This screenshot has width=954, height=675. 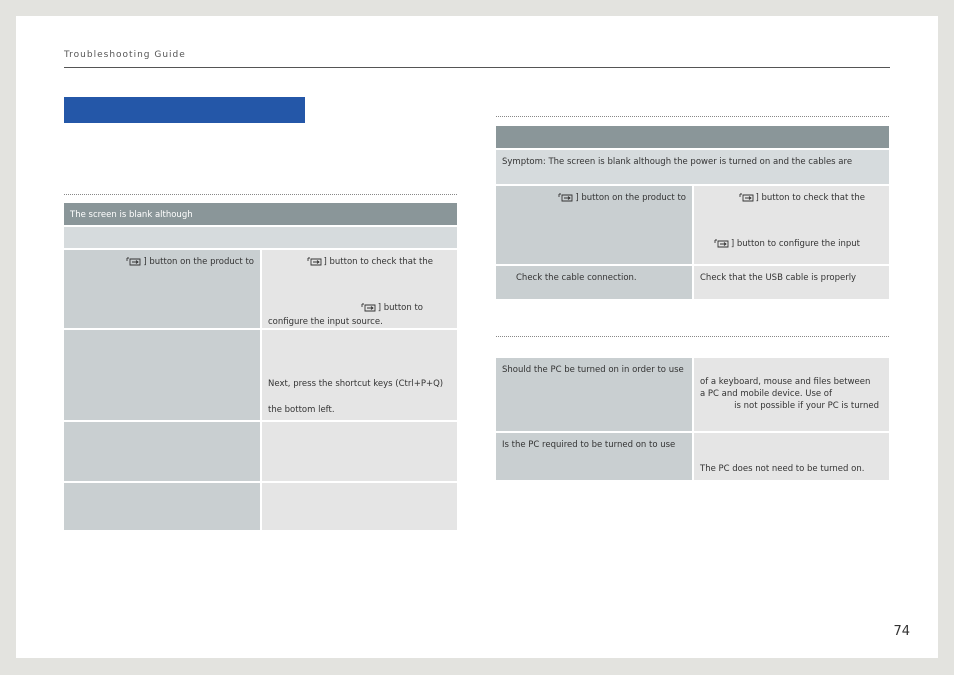 What do you see at coordinates (692, 137) in the screenshot?
I see `right-table-header` at bounding box center [692, 137].